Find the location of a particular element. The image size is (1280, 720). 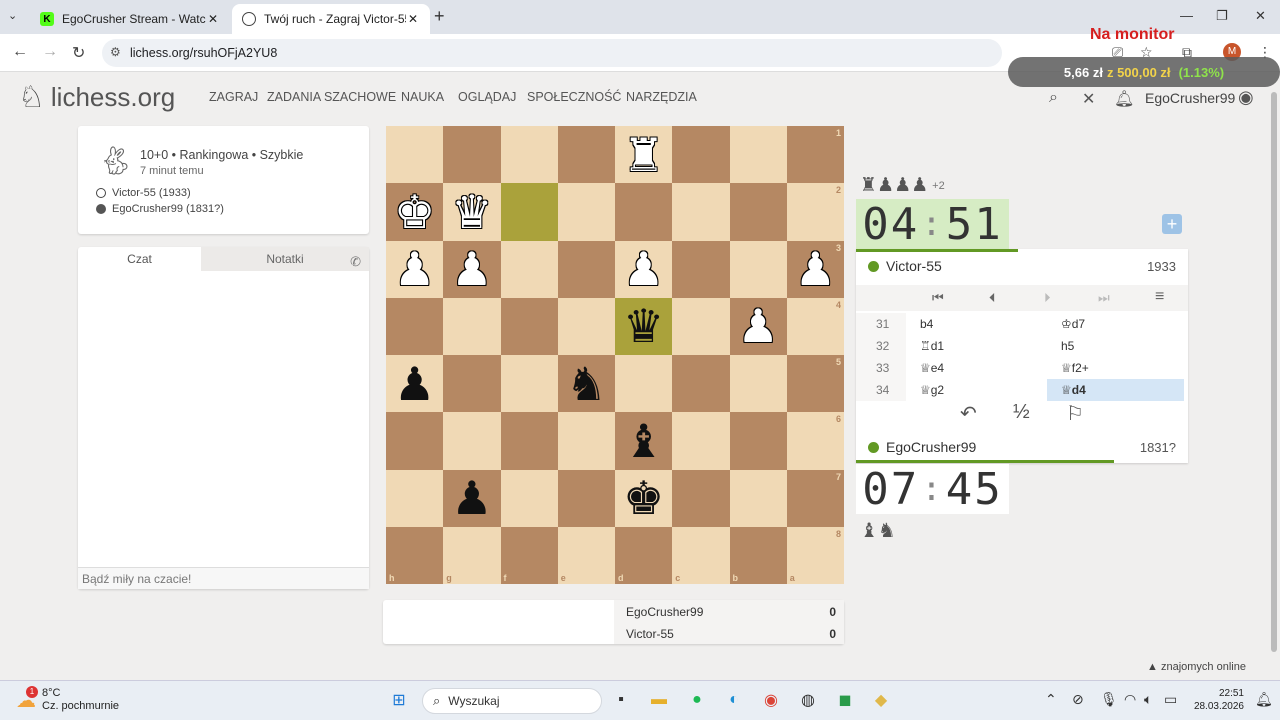

notifications-icon: 🔔︎ is located at coordinates (1264, 699).